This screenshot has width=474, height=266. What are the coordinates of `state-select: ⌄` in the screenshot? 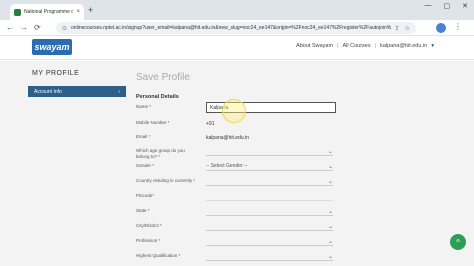 It's located at (269, 211).